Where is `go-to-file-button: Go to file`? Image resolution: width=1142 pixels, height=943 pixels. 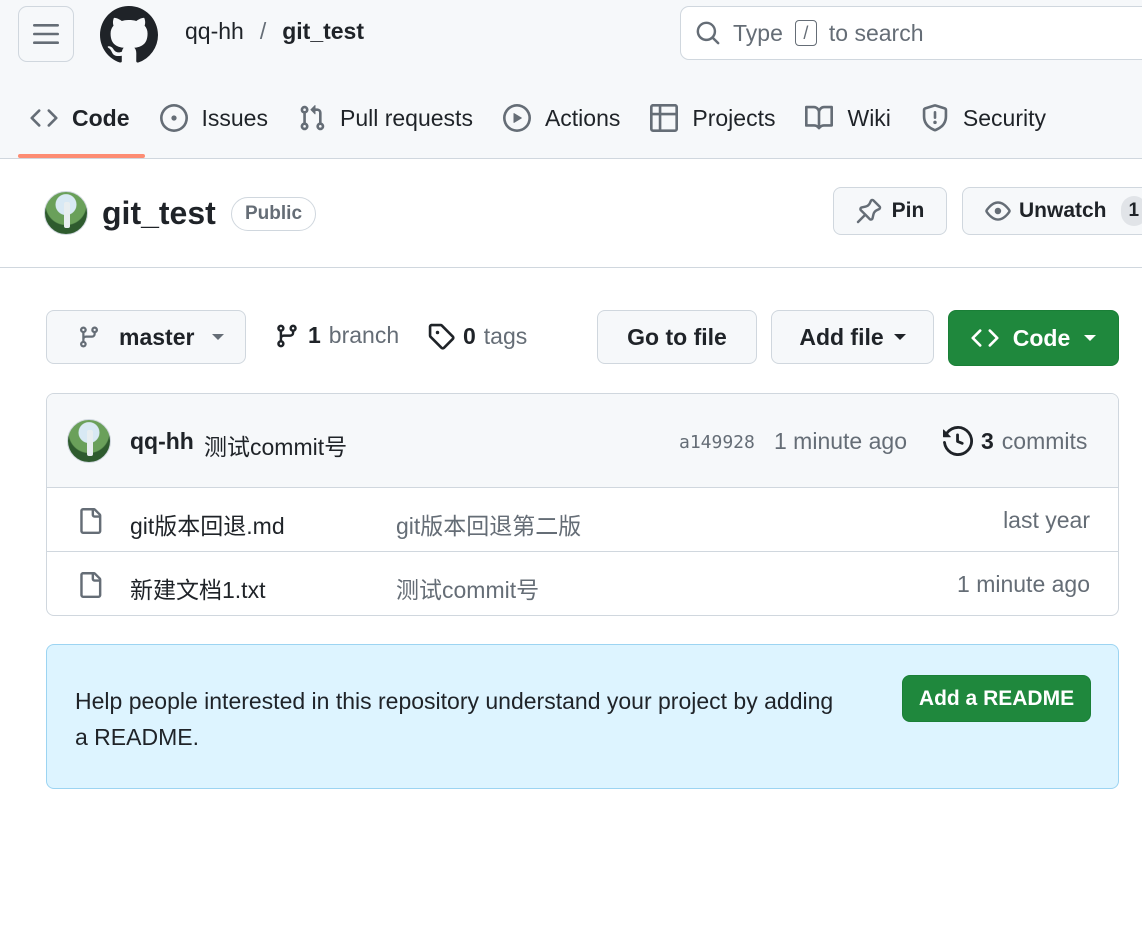 go-to-file-button: Go to file is located at coordinates (677, 337).